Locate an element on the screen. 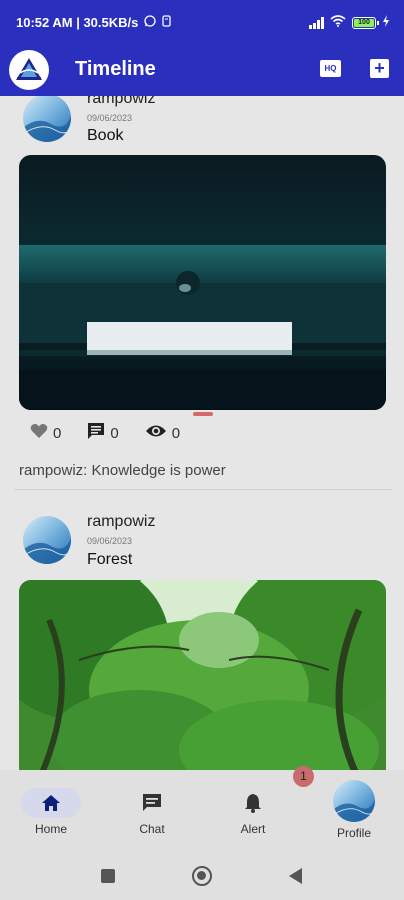 The width and height of the screenshot is (404, 900). post-divider is located at coordinates (203, 489).